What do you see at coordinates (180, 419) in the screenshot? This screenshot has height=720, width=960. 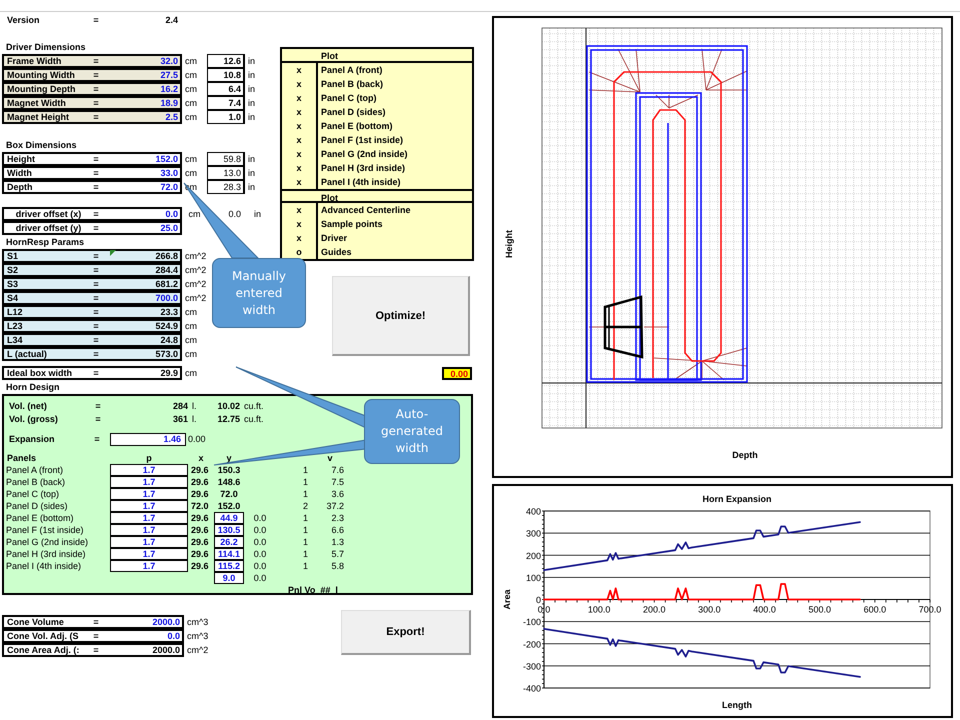 I see `field-value: 361` at bounding box center [180, 419].